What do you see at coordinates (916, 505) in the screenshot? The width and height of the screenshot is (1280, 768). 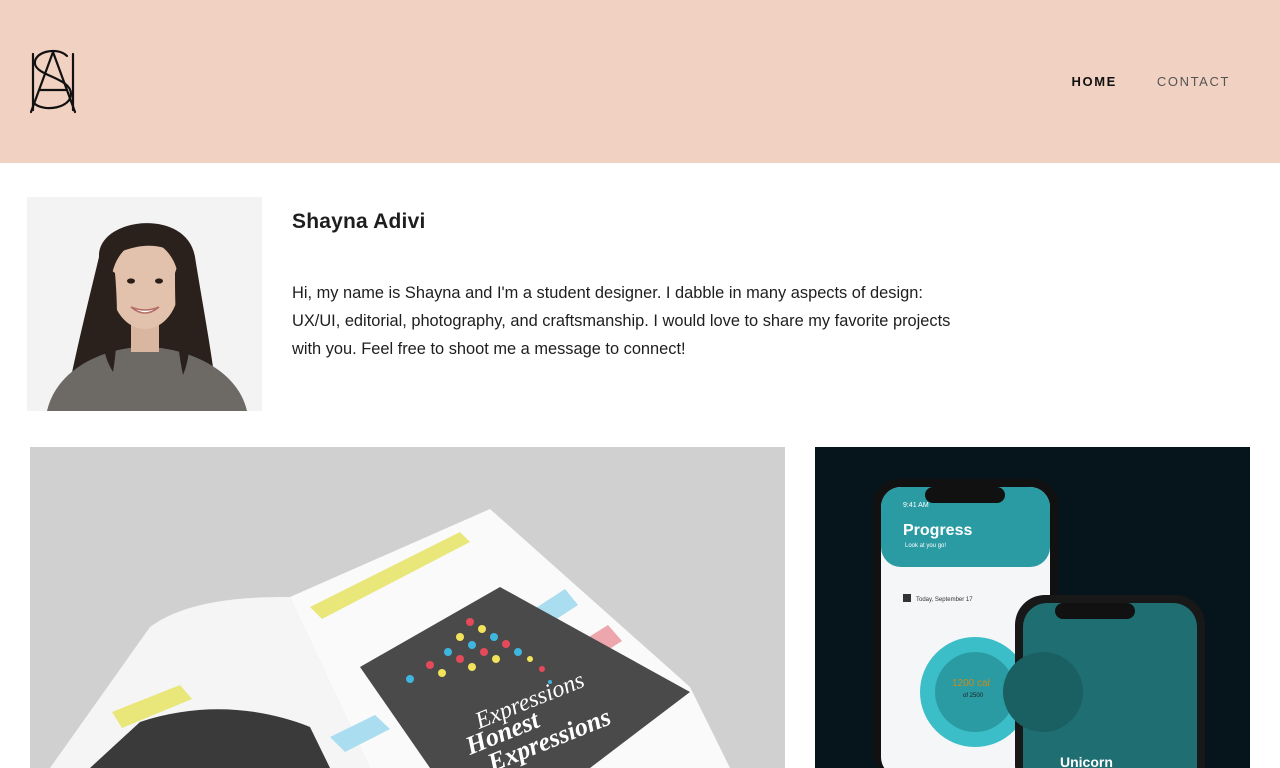 I see `app-status-time: 9:41 AM` at bounding box center [916, 505].